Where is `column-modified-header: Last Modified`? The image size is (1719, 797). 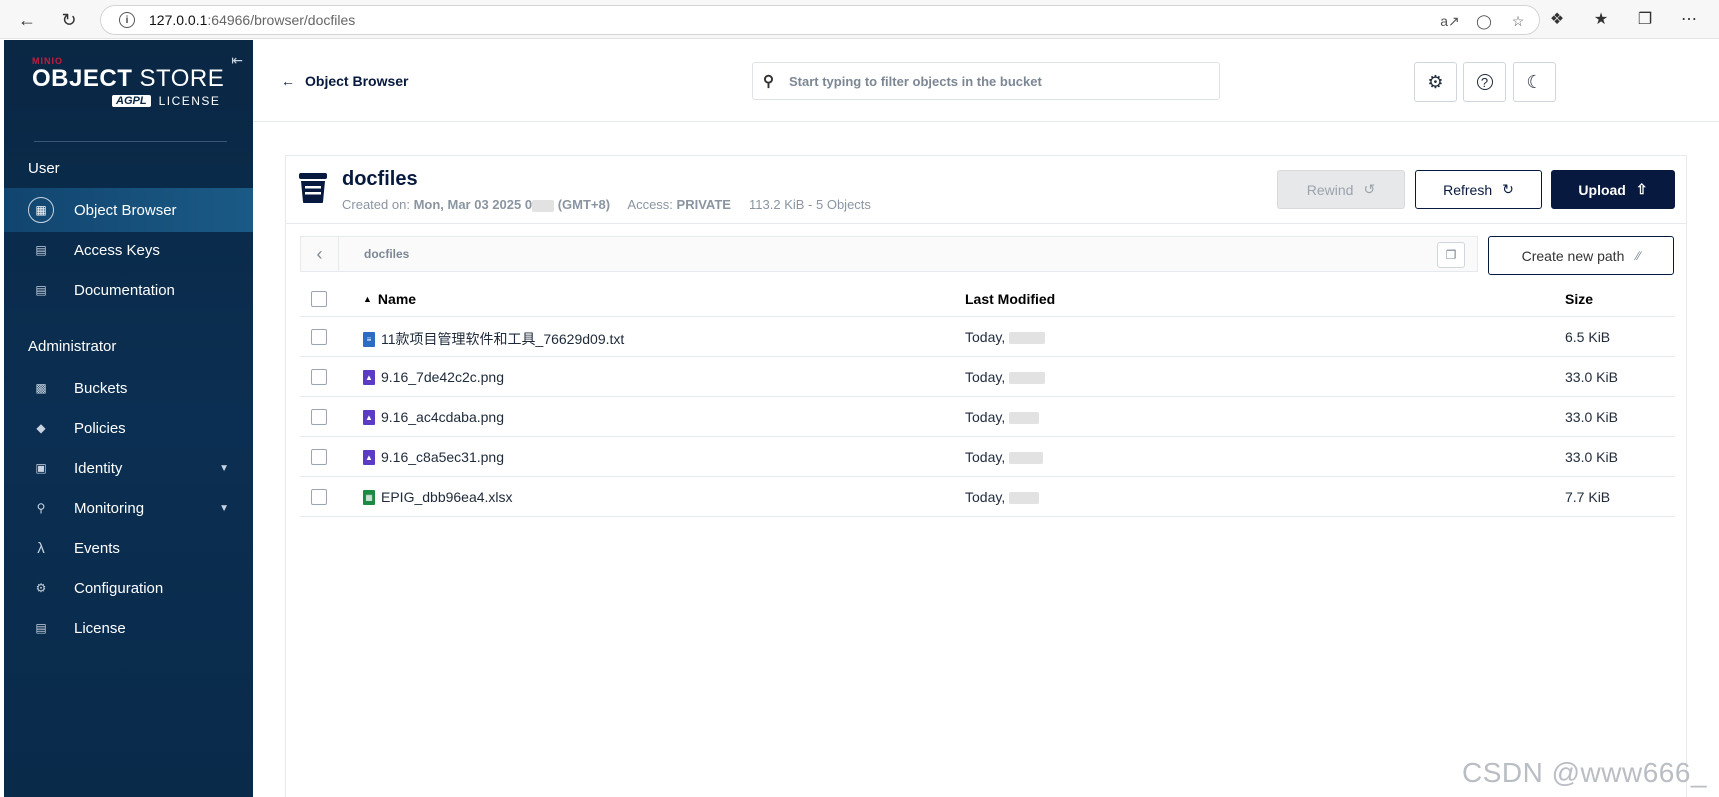 column-modified-header: Last Modified is located at coordinates (1010, 299).